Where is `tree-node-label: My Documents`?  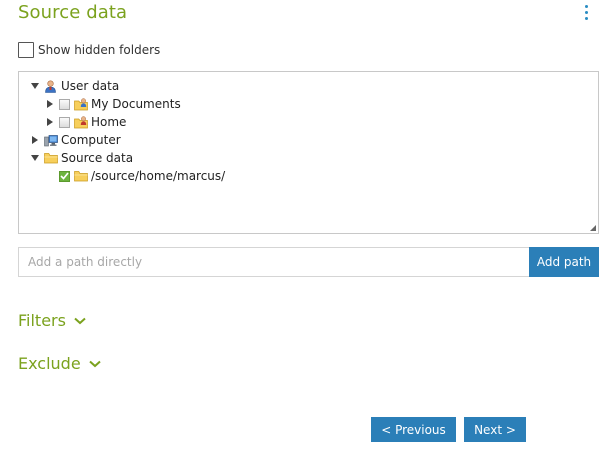 tree-node-label: My Documents is located at coordinates (136, 104).